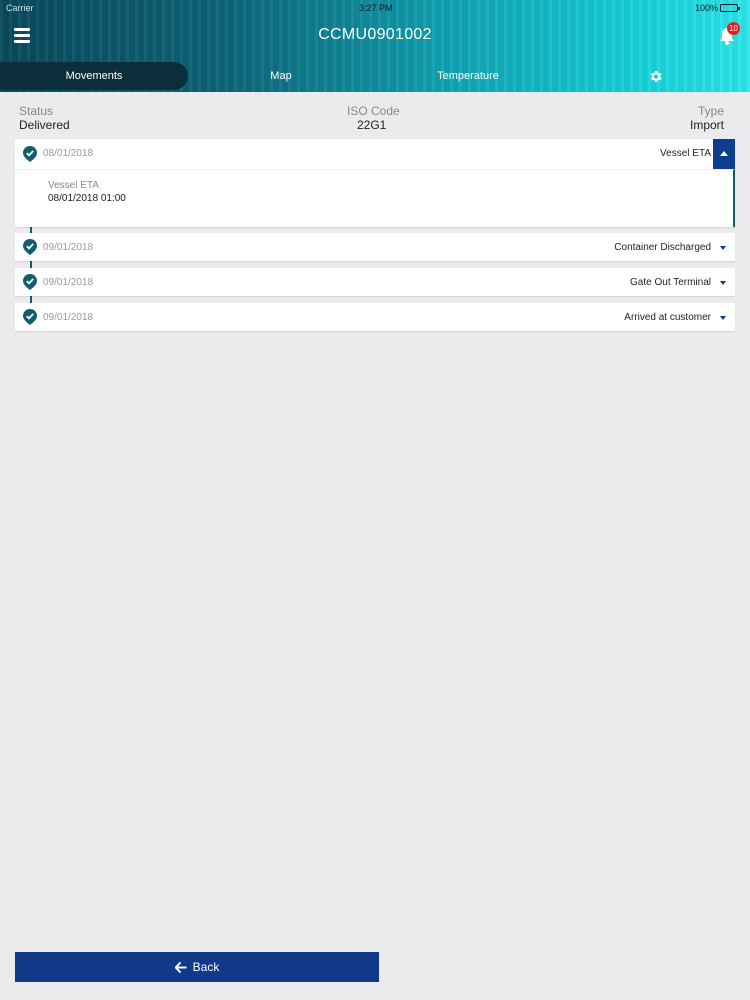 This screenshot has height=1000, width=750. Describe the element at coordinates (375, 34) in the screenshot. I see `page-title: CCMU0901002` at that location.